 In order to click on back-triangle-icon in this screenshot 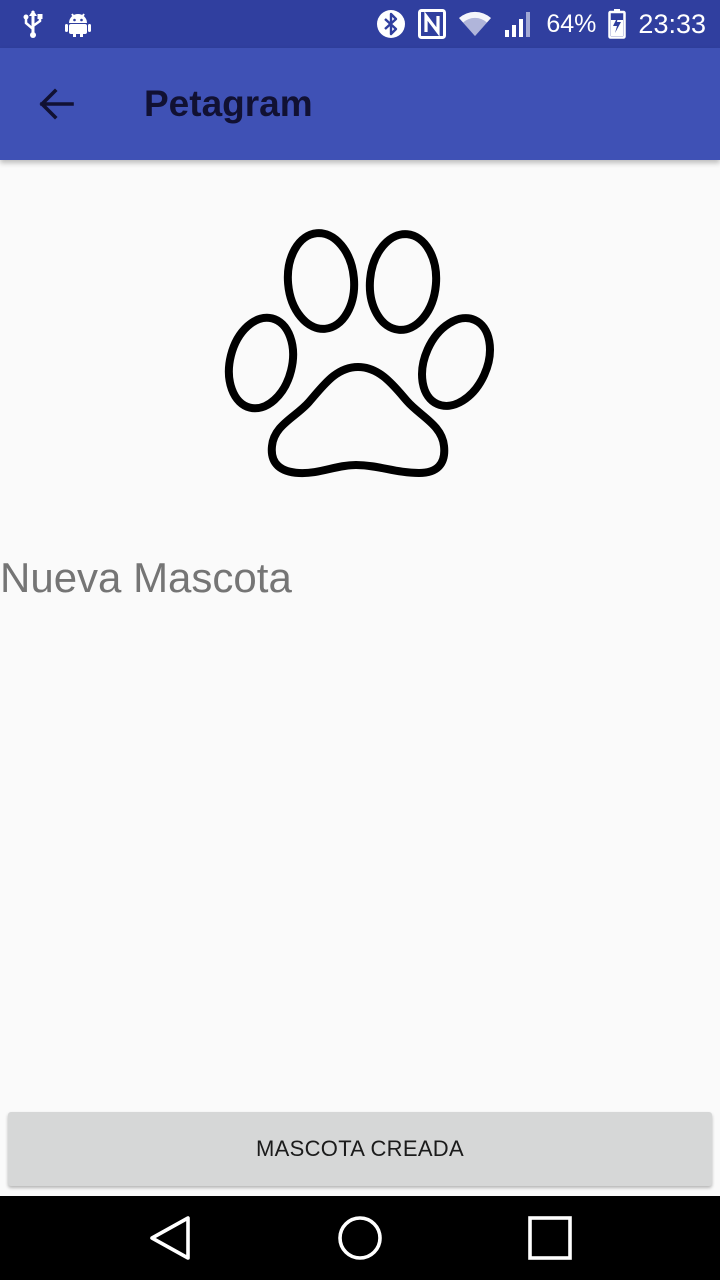, I will do `click(170, 1238)`.